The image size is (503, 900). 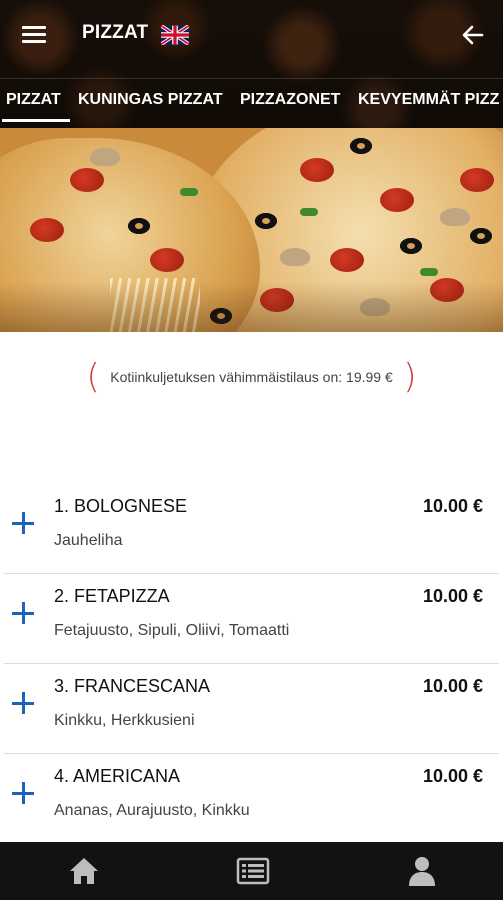 I want to click on item-name: 2. FETAPIZZA, so click(x=112, y=596).